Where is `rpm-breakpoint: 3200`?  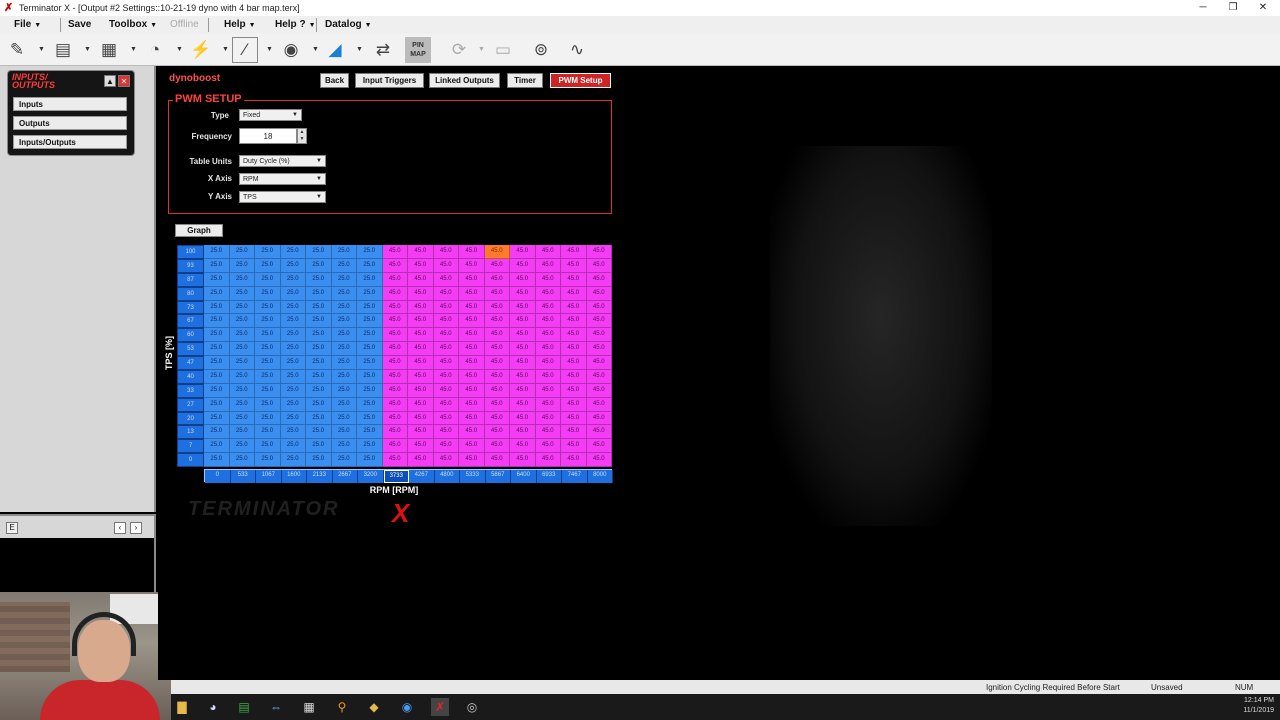
rpm-breakpoint: 3200 is located at coordinates (371, 476).